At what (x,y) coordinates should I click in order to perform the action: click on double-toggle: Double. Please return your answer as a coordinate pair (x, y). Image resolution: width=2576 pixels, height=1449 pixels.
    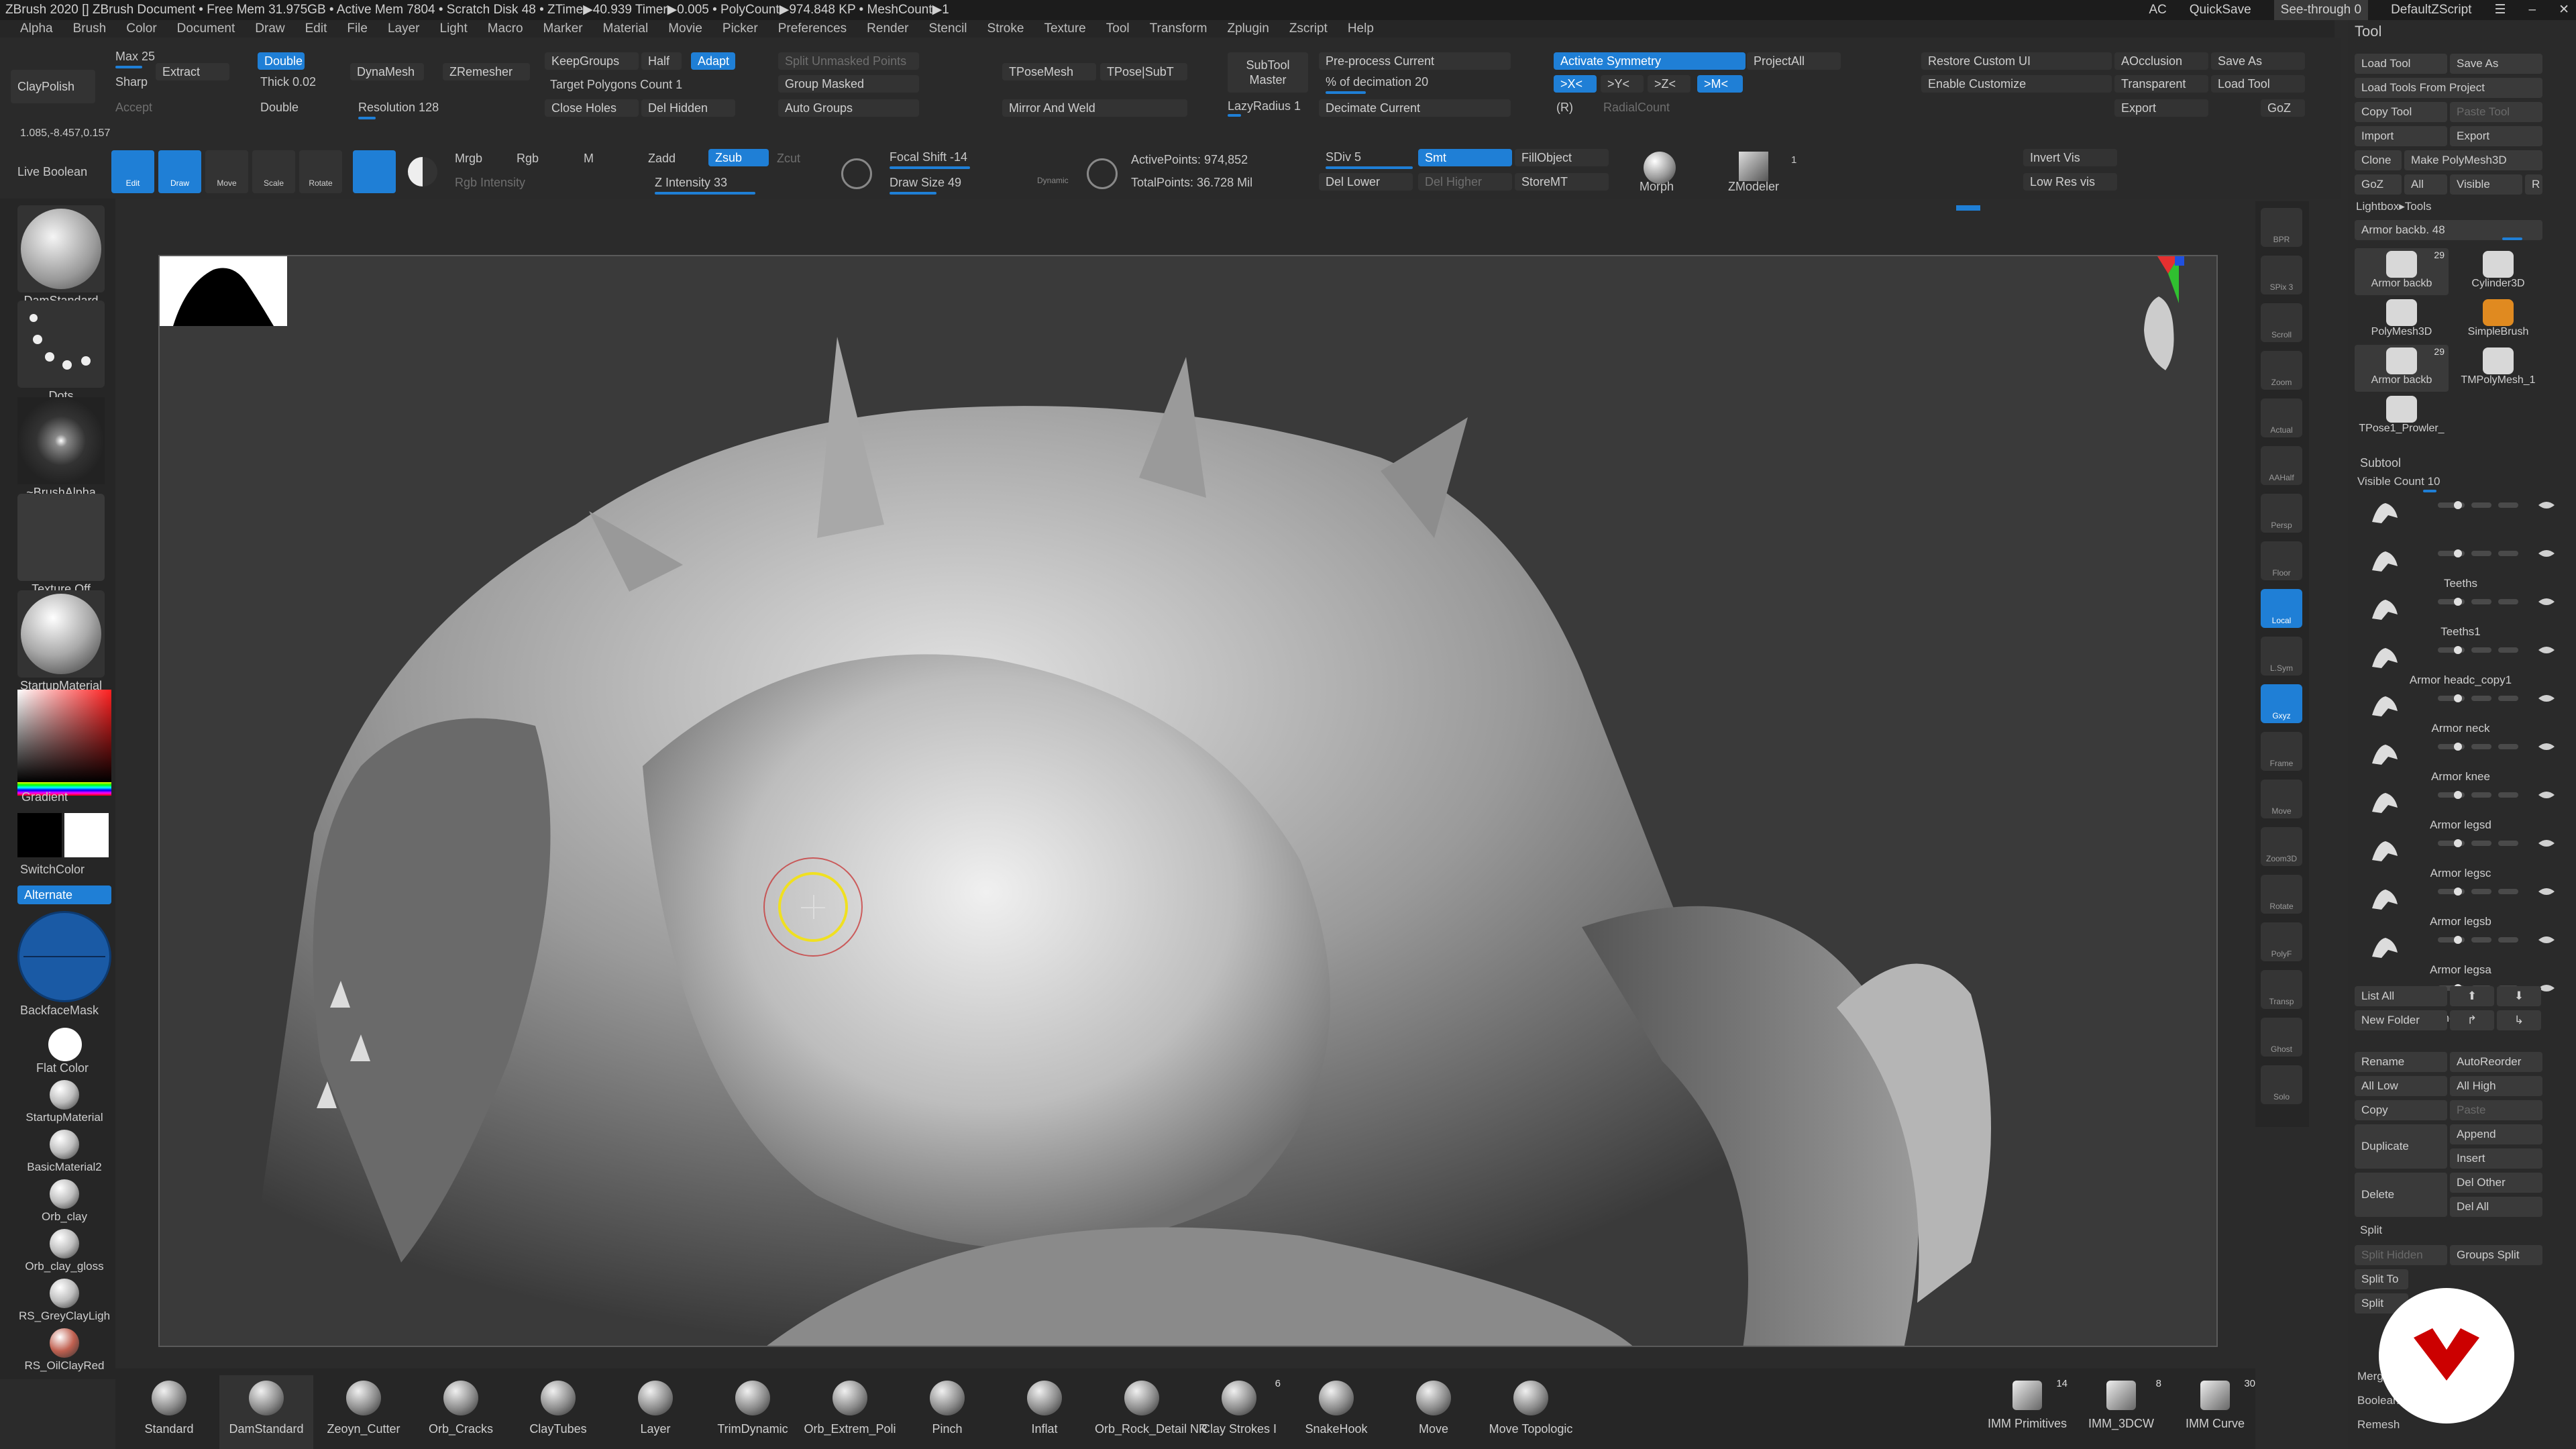
    Looking at the image, I should click on (279, 108).